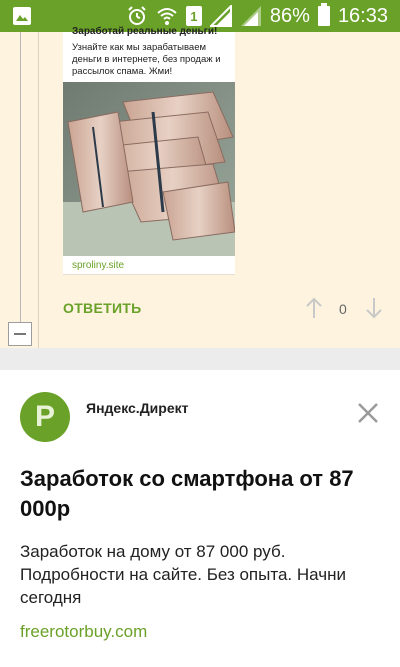 This screenshot has height=667, width=400. Describe the element at coordinates (83, 632) in the screenshot. I see `ad-domain-link: freerotorbuy.com` at that location.